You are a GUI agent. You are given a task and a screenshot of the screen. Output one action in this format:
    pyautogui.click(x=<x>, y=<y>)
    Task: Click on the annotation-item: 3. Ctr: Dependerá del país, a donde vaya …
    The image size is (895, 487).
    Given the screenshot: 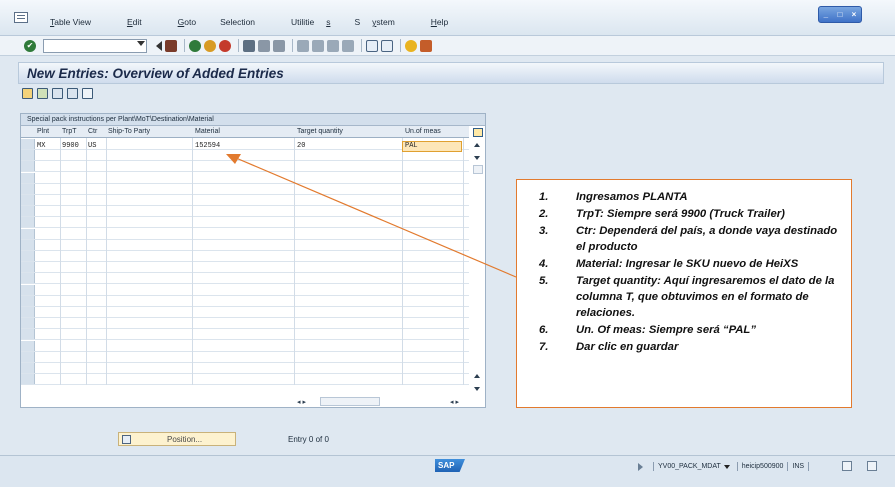 What is the action you would take?
    pyautogui.click(x=689, y=239)
    